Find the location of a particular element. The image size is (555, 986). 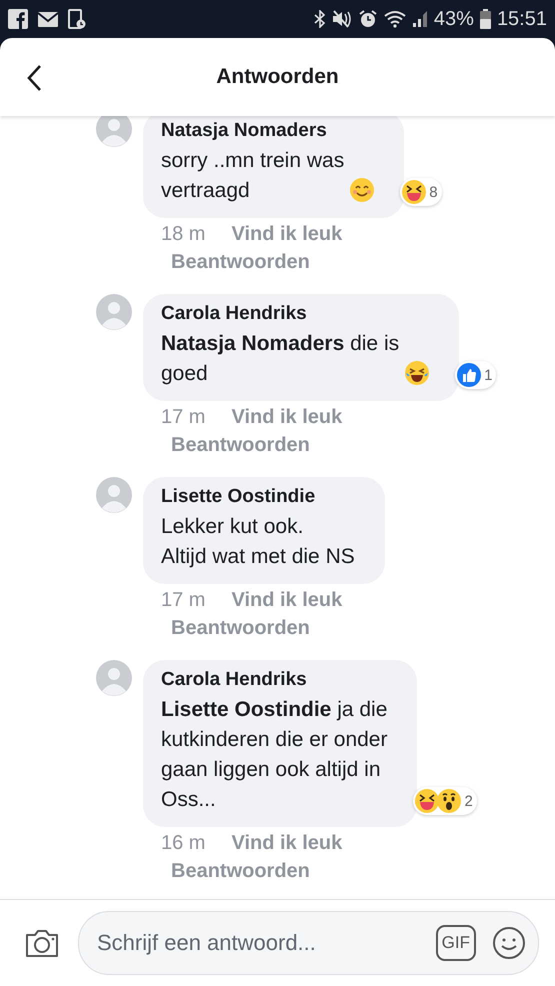

alarm-icon is located at coordinates (368, 19).